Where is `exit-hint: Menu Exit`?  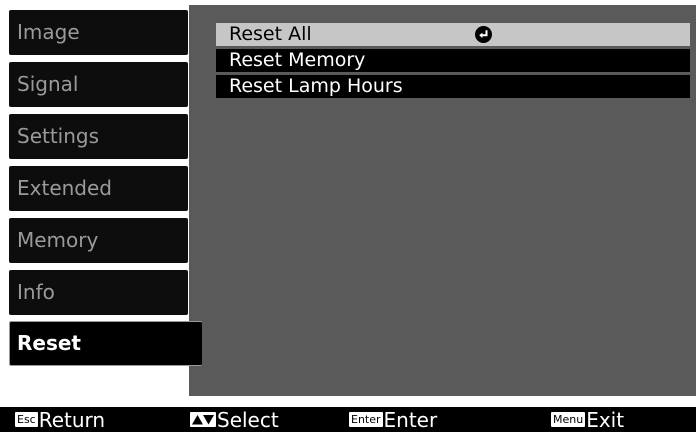 exit-hint: Menu Exit is located at coordinates (587, 419).